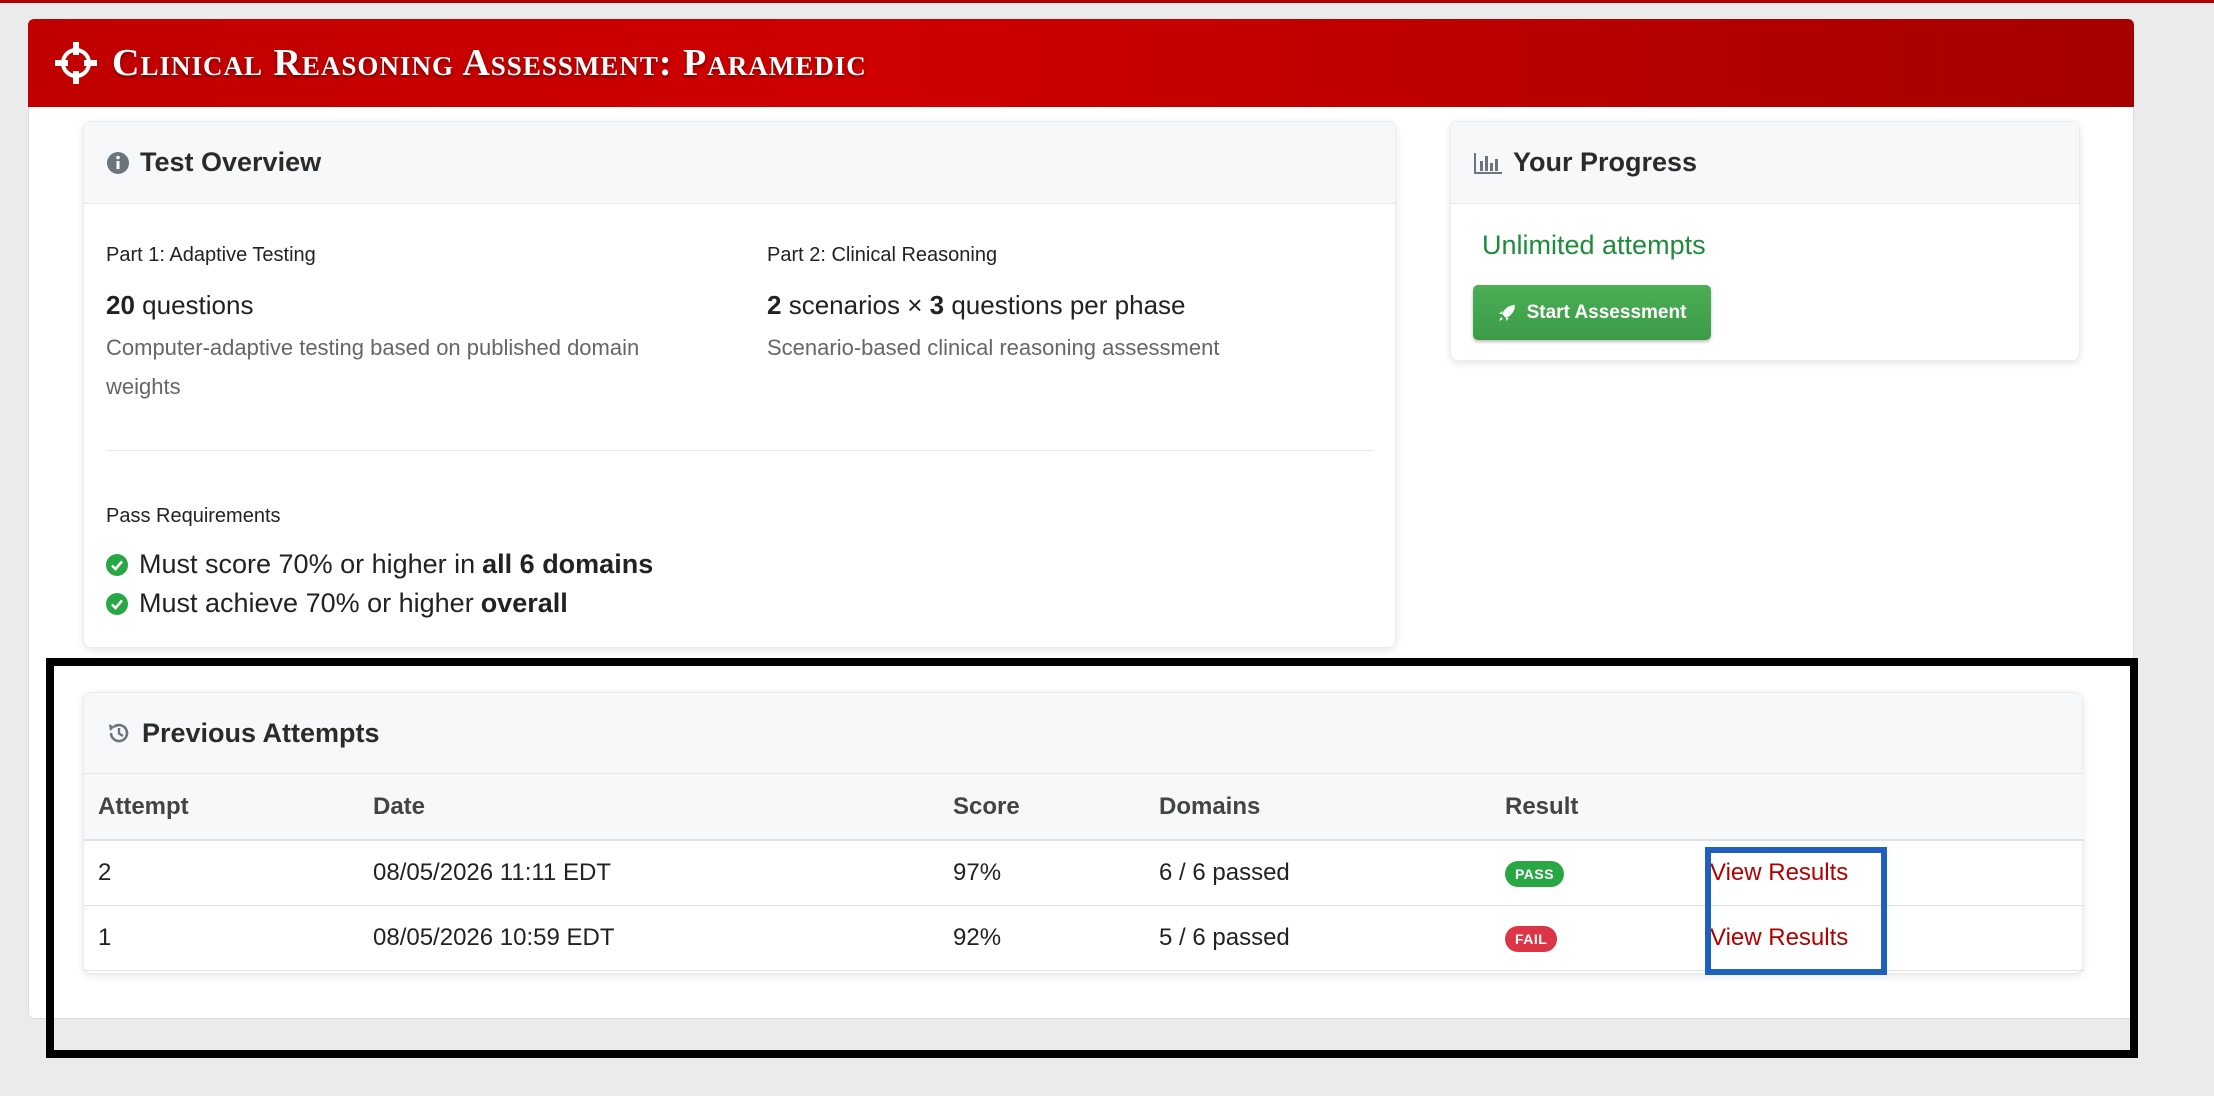  I want to click on requirement-text: Must score 70% or higher in, so click(307, 564).